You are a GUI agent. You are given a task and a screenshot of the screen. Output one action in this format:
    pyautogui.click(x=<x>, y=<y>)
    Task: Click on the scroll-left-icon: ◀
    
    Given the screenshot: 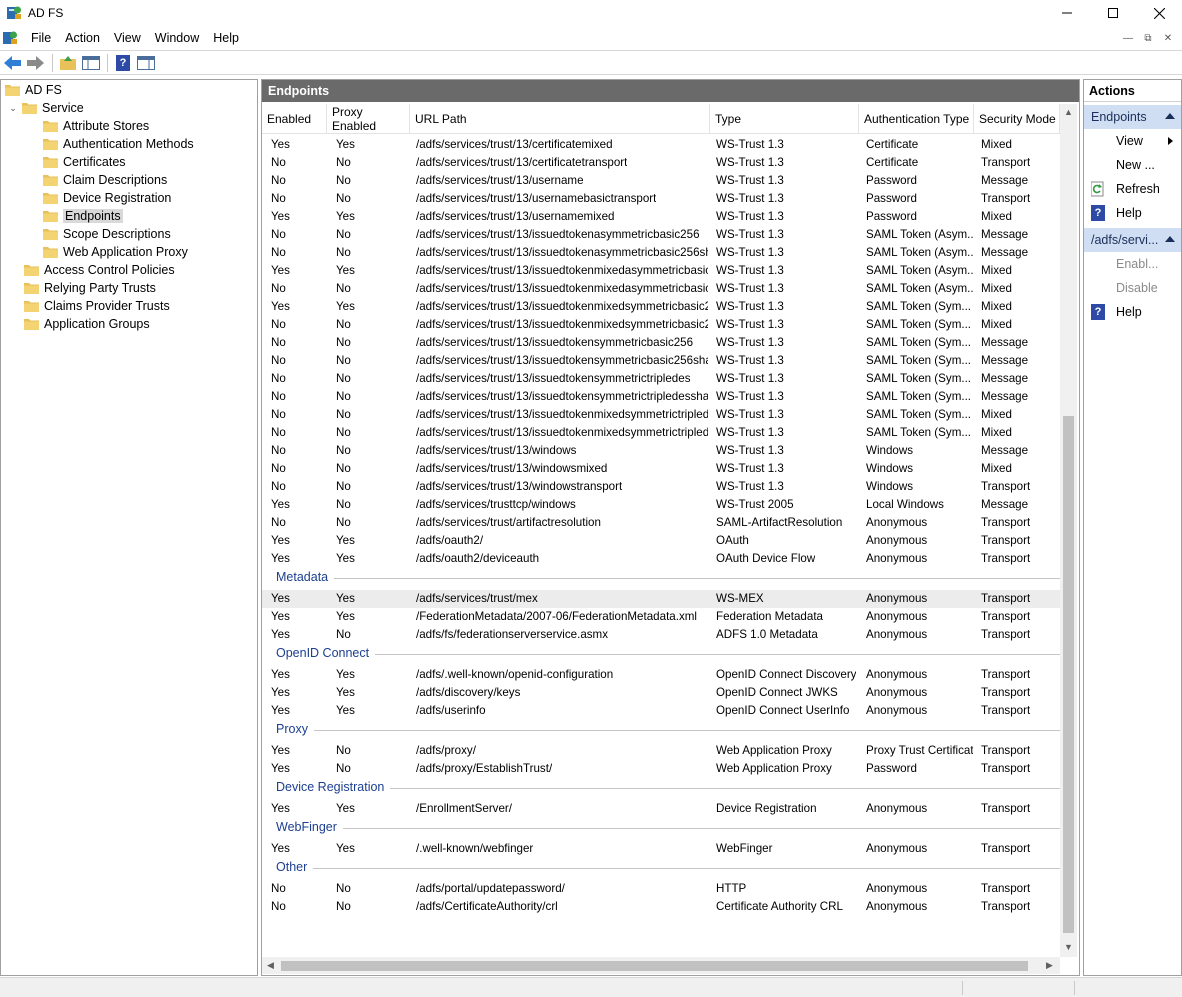 What is the action you would take?
    pyautogui.click(x=270, y=965)
    